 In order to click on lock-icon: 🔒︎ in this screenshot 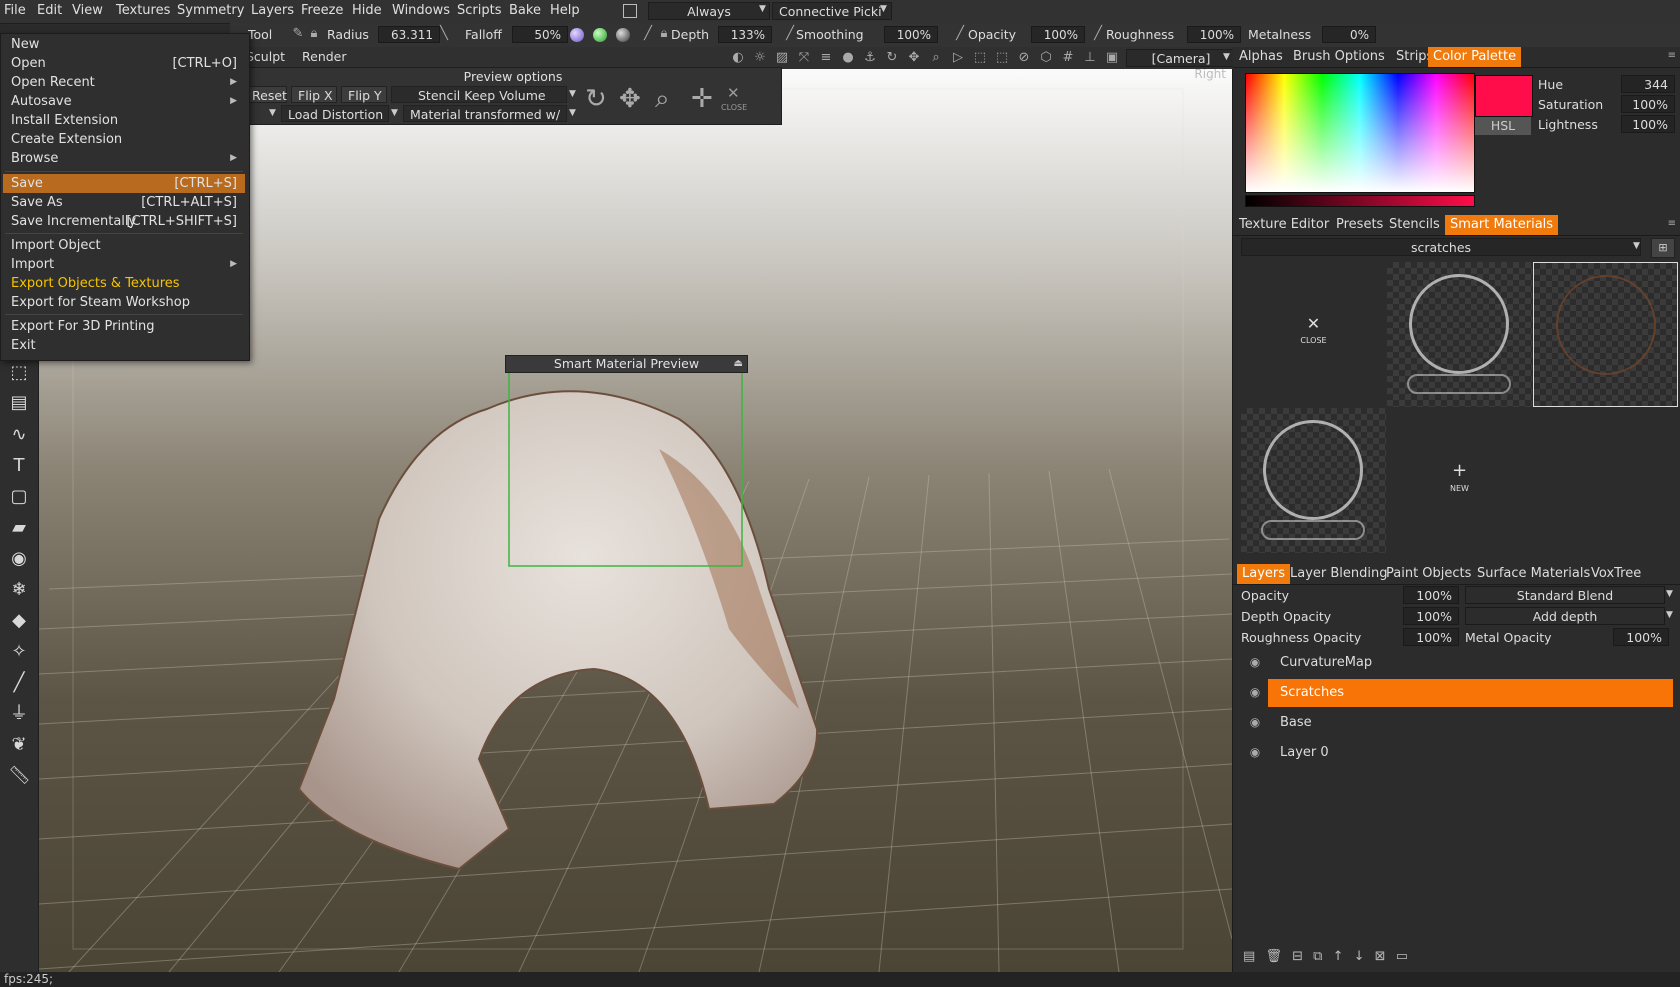, I will do `click(664, 34)`.